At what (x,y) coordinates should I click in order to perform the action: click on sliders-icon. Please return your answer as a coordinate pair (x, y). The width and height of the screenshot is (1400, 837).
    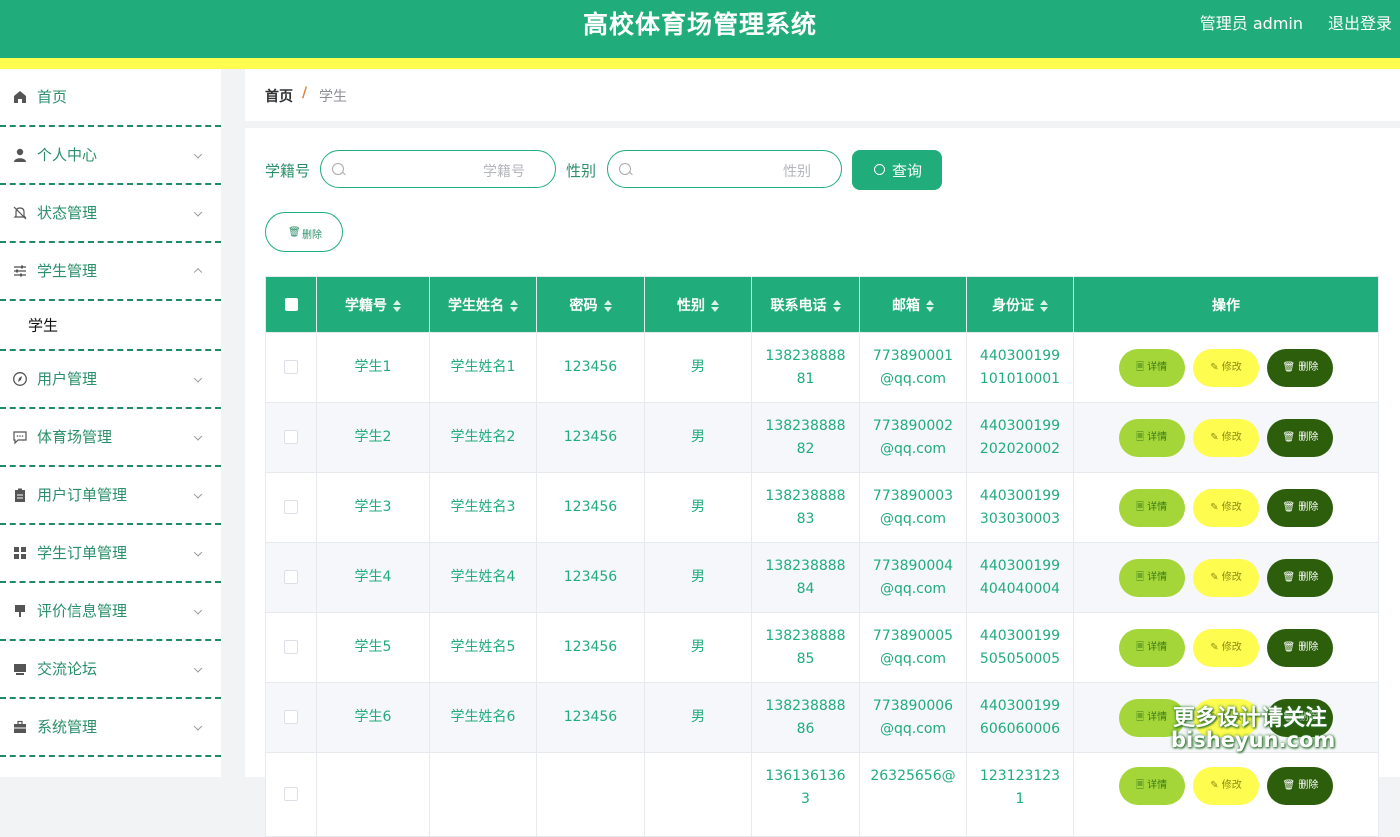
    Looking at the image, I should click on (20, 271).